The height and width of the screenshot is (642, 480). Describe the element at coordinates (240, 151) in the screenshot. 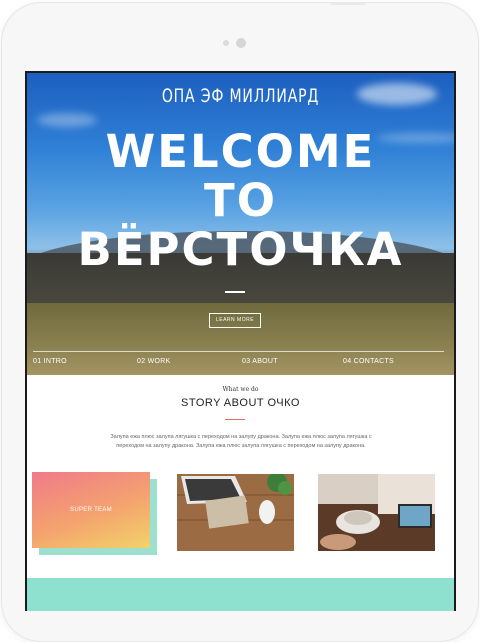

I see `hero-headline-line1: WELCOME` at that location.